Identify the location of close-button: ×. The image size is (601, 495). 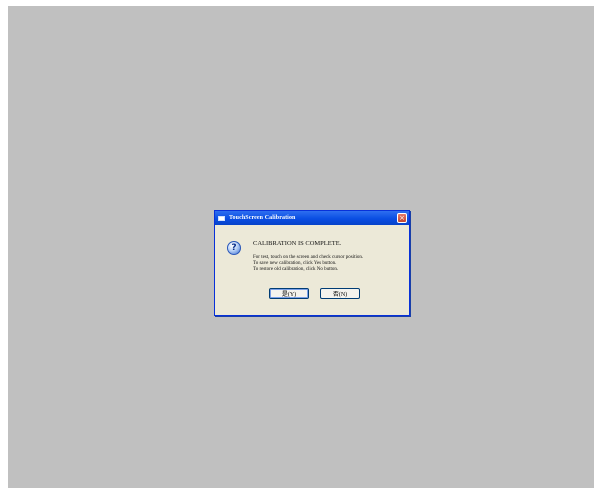
(402, 218).